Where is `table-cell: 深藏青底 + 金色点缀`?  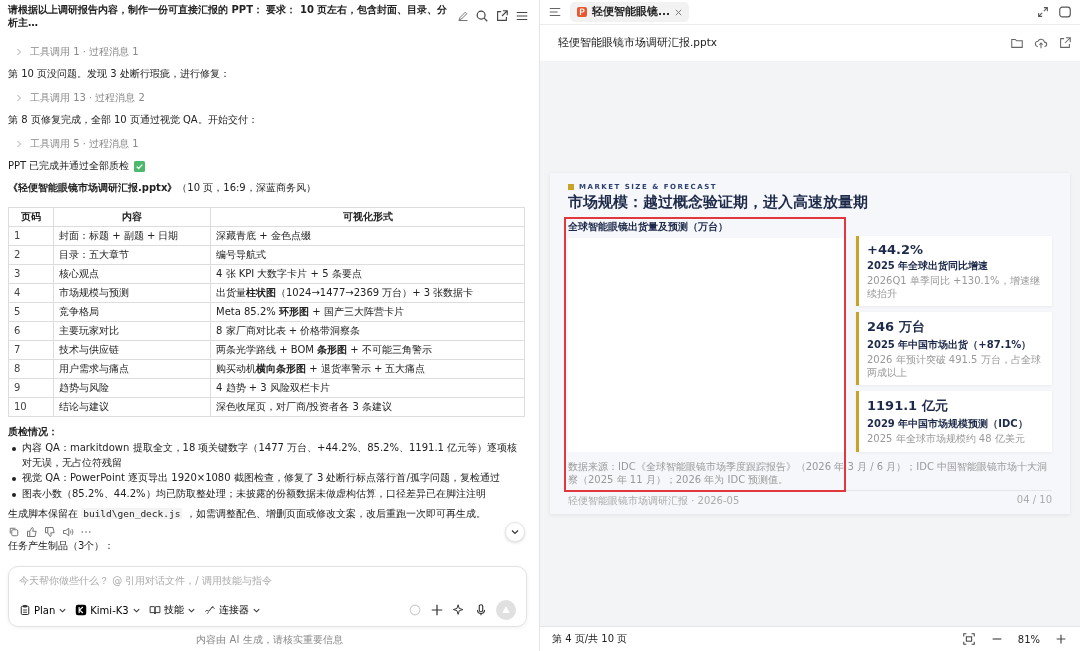 table-cell: 深藏青底 + 金色点缀 is located at coordinates (367, 236).